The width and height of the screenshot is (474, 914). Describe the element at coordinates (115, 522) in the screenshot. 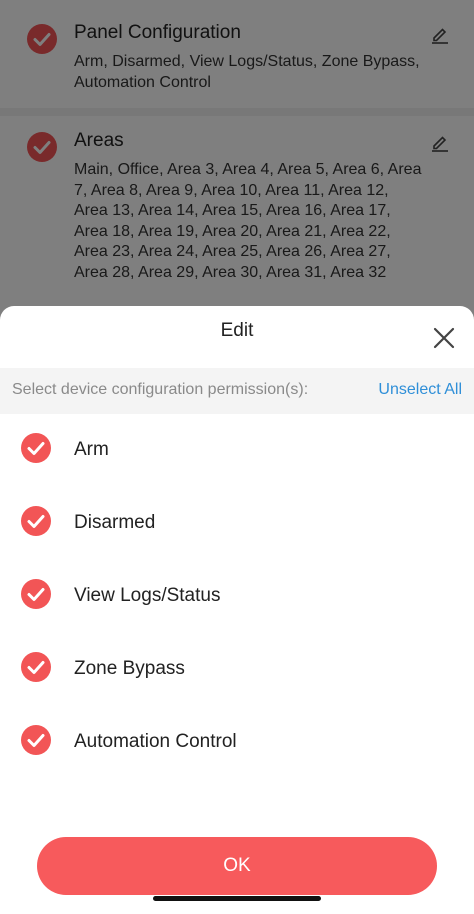

I see `option-label: Disarmed` at that location.